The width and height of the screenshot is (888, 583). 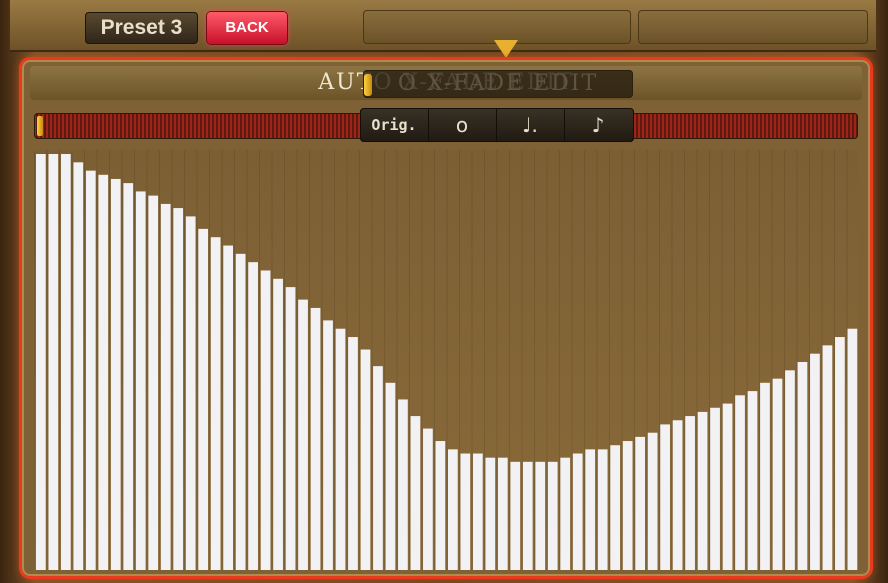 What do you see at coordinates (141, 28) in the screenshot?
I see `preset-display: Preset 3` at bounding box center [141, 28].